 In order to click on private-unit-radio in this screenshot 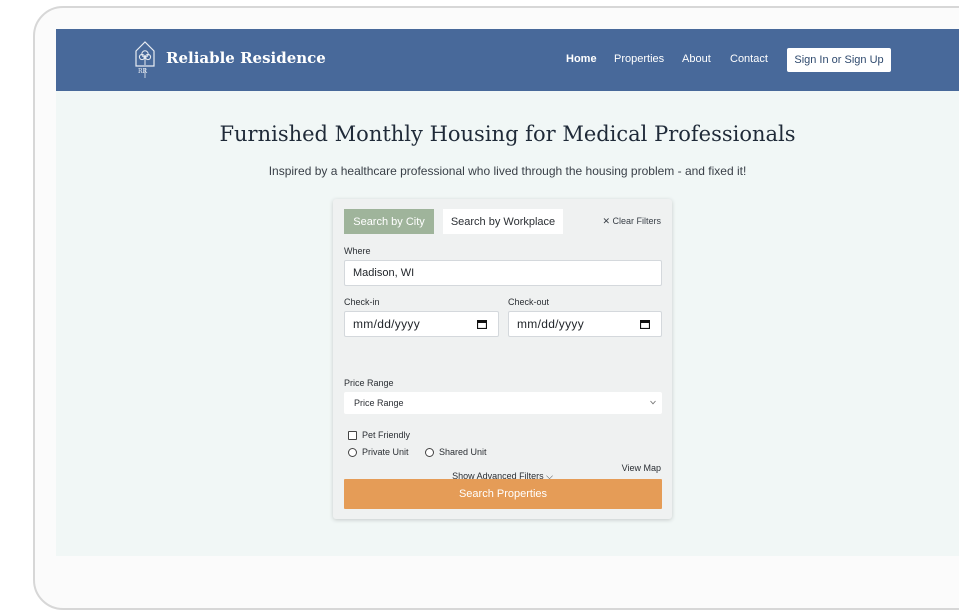, I will do `click(352, 452)`.